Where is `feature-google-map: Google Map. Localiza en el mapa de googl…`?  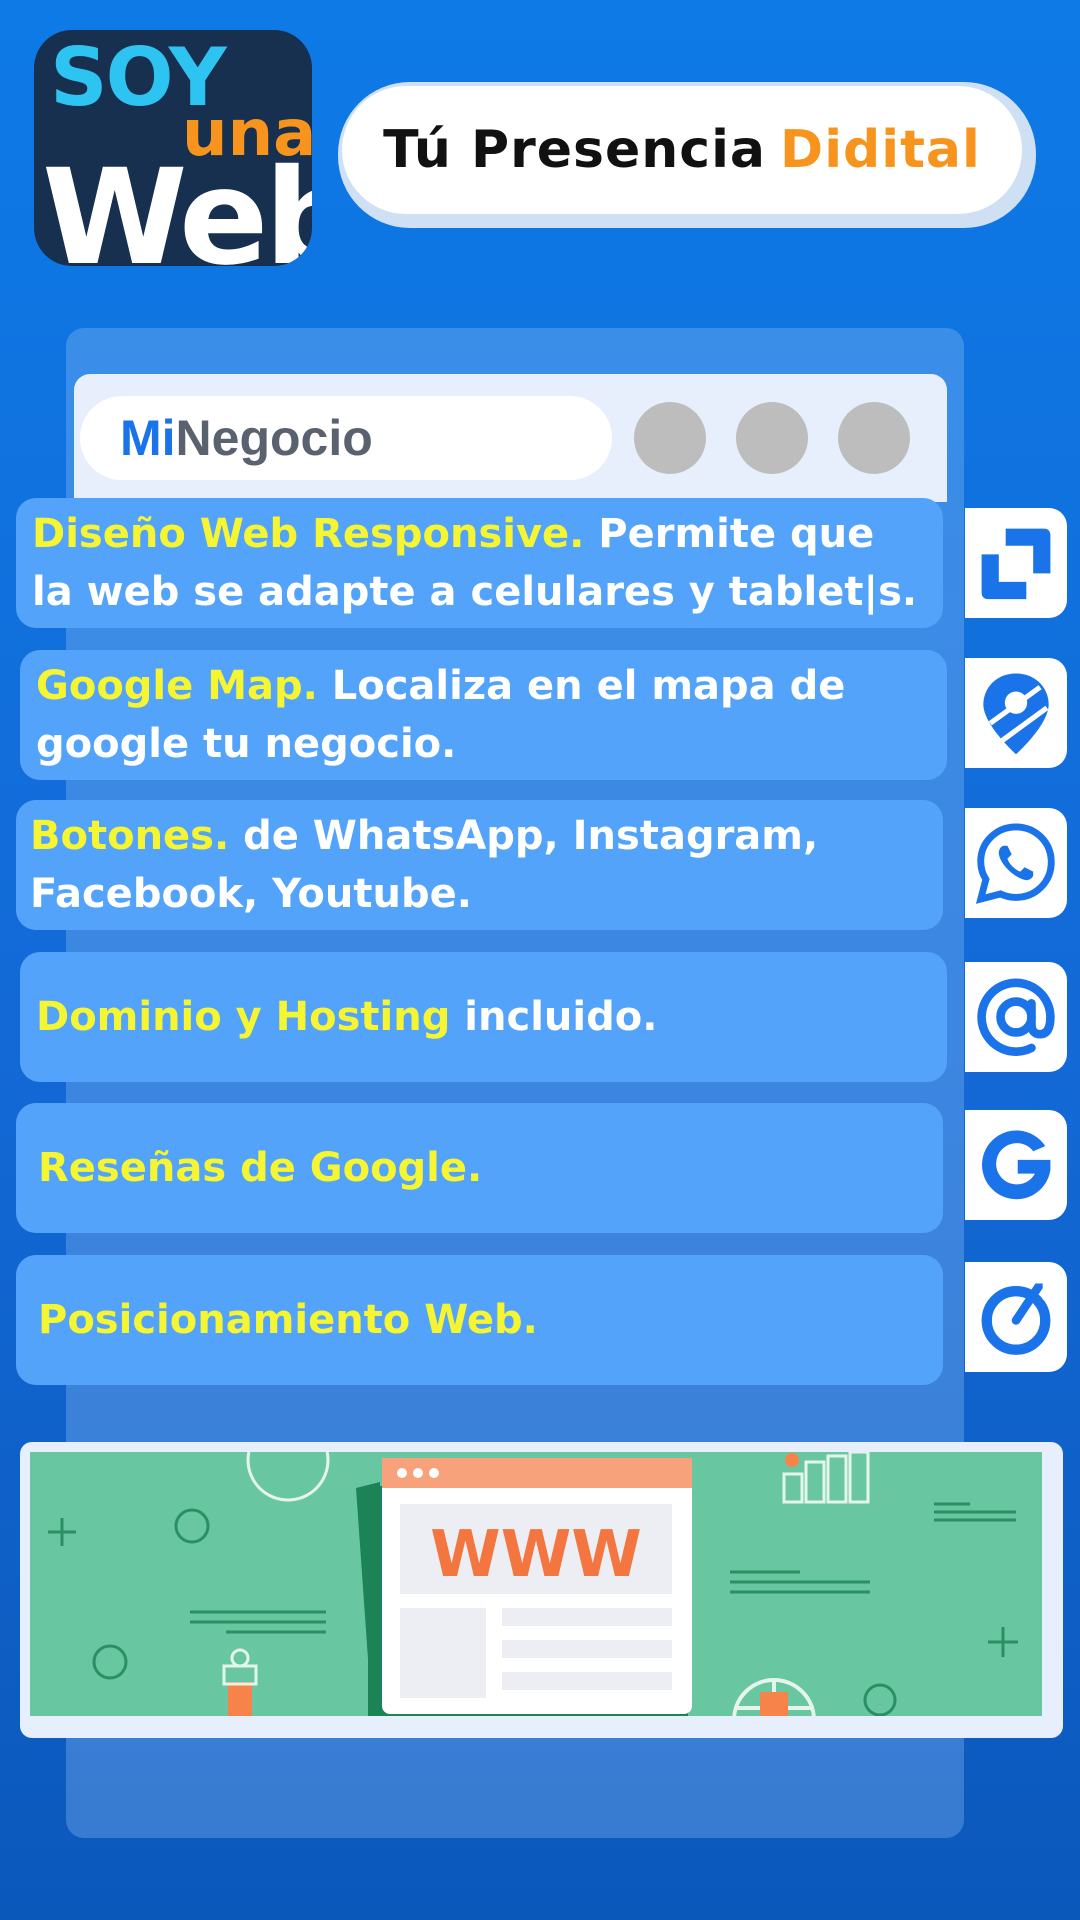 feature-google-map: Google Map. Localiza en el mapa de googl… is located at coordinates (483, 715).